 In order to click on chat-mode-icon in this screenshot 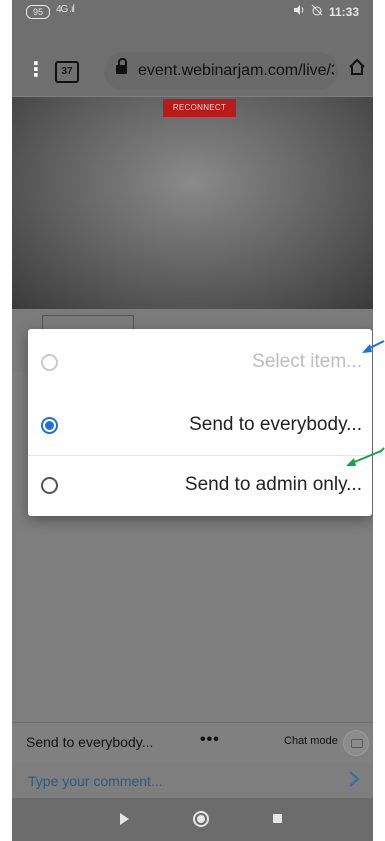, I will do `click(356, 743)`.